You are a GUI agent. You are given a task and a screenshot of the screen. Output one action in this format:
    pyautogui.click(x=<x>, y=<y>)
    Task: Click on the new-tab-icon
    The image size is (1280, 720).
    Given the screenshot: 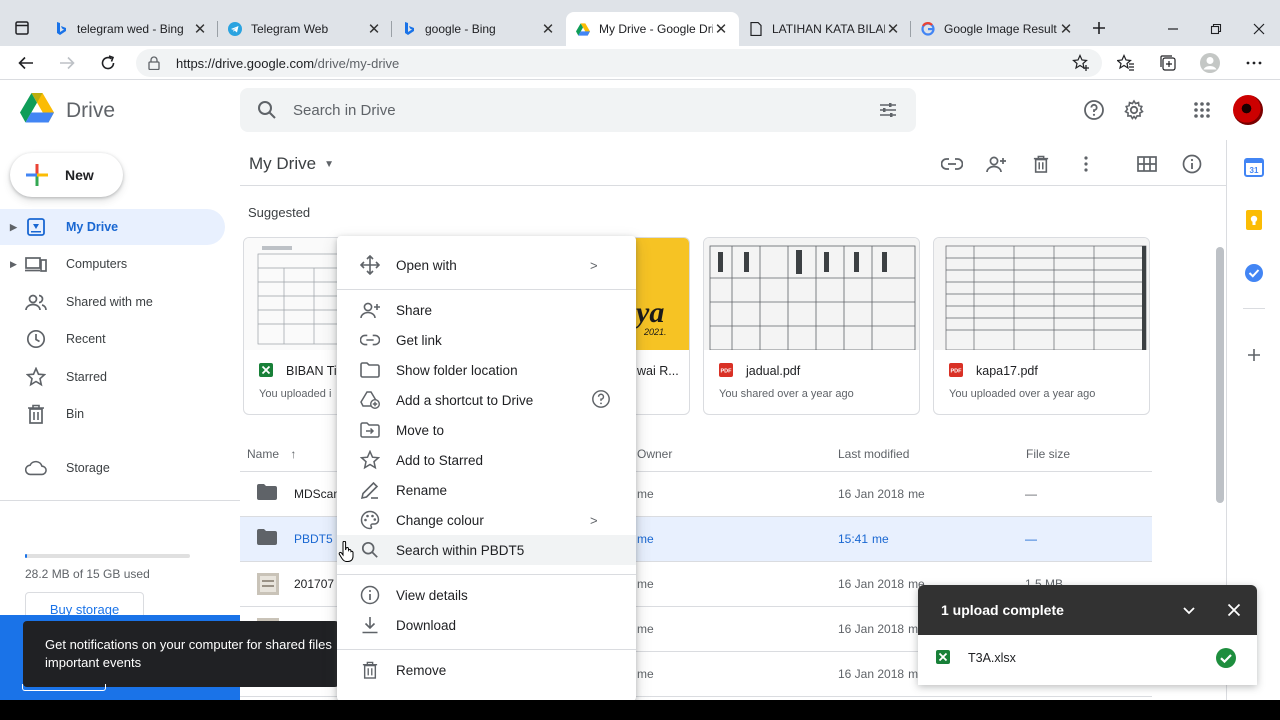 What is the action you would take?
    pyautogui.click(x=1099, y=28)
    